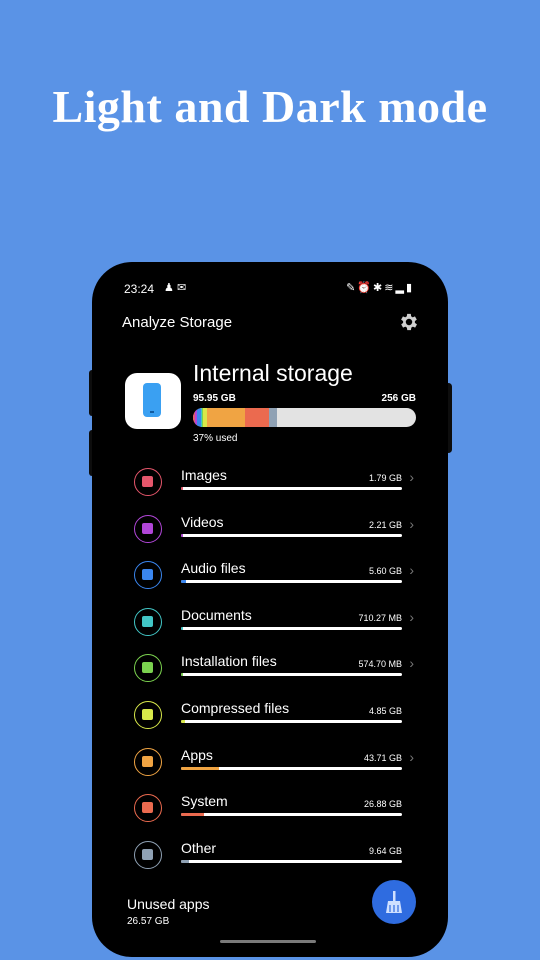 This screenshot has height=960, width=540. Describe the element at coordinates (148, 621) in the screenshot. I see `document-icon` at that location.